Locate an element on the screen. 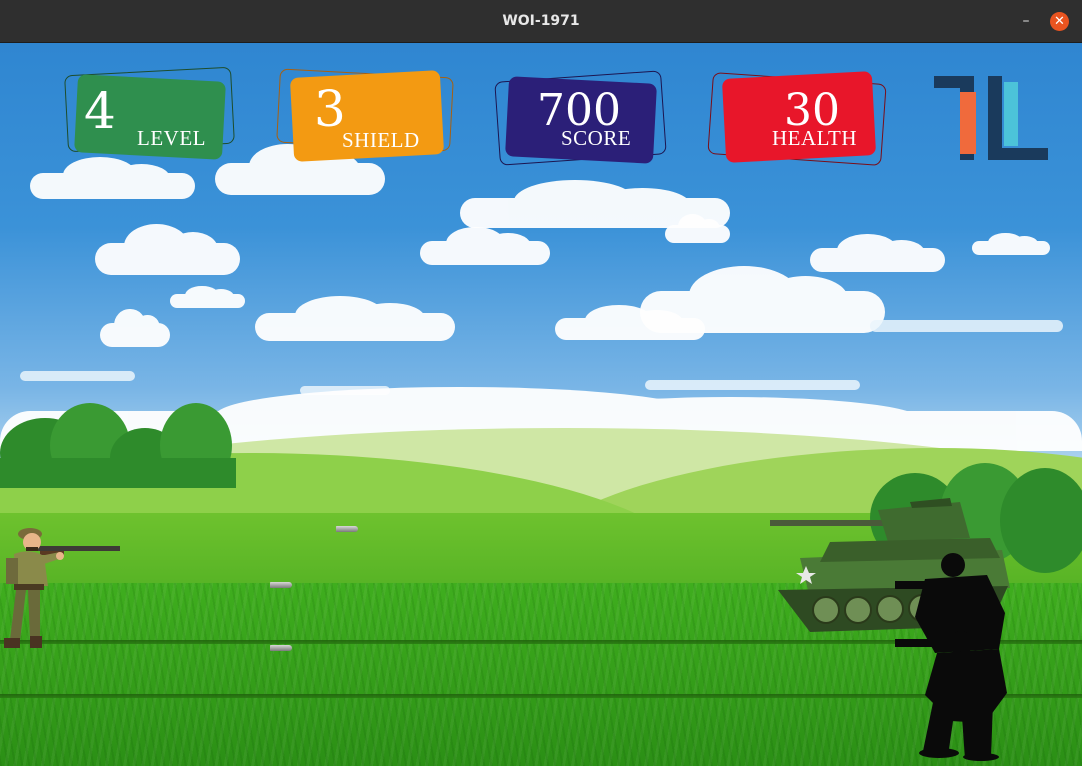 This screenshot has height=766, width=1082. shield-badge: 3 SHIELD is located at coordinates (367, 118).